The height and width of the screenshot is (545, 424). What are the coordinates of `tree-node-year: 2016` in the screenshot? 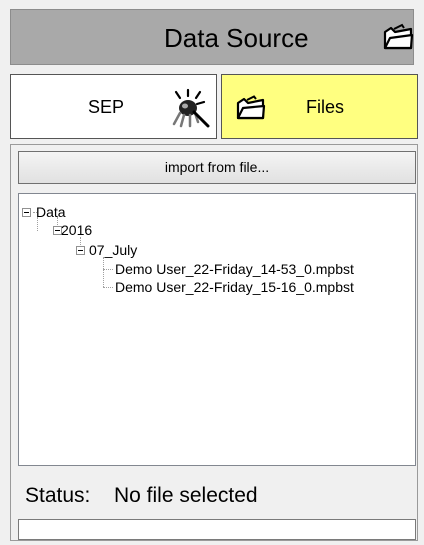 It's located at (76, 230).